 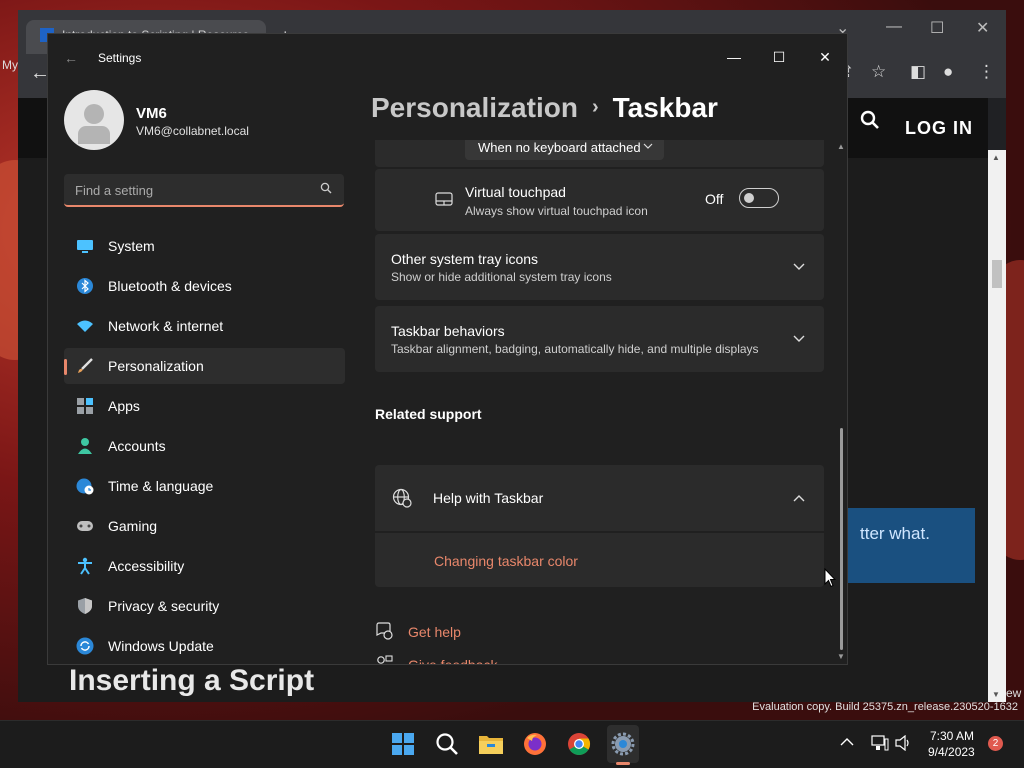 I want to click on browser-minimize-button: —, so click(x=894, y=27).